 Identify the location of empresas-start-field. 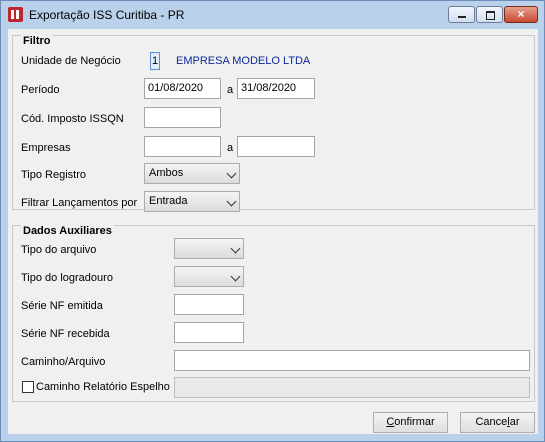
(182, 146).